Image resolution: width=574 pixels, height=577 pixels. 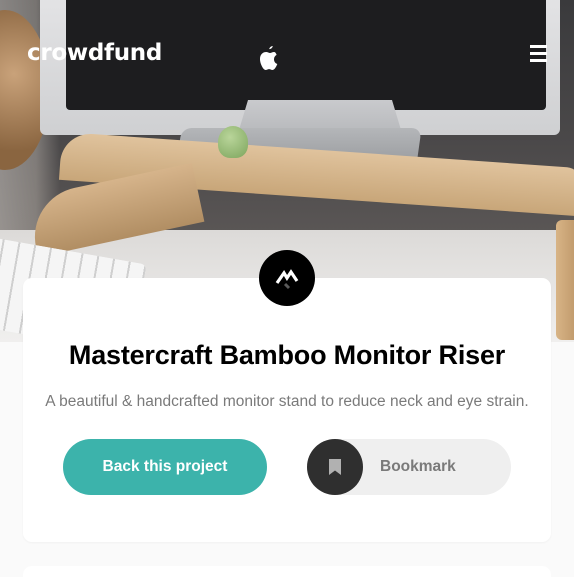 What do you see at coordinates (335, 467) in the screenshot?
I see `bookmark-icon` at bounding box center [335, 467].